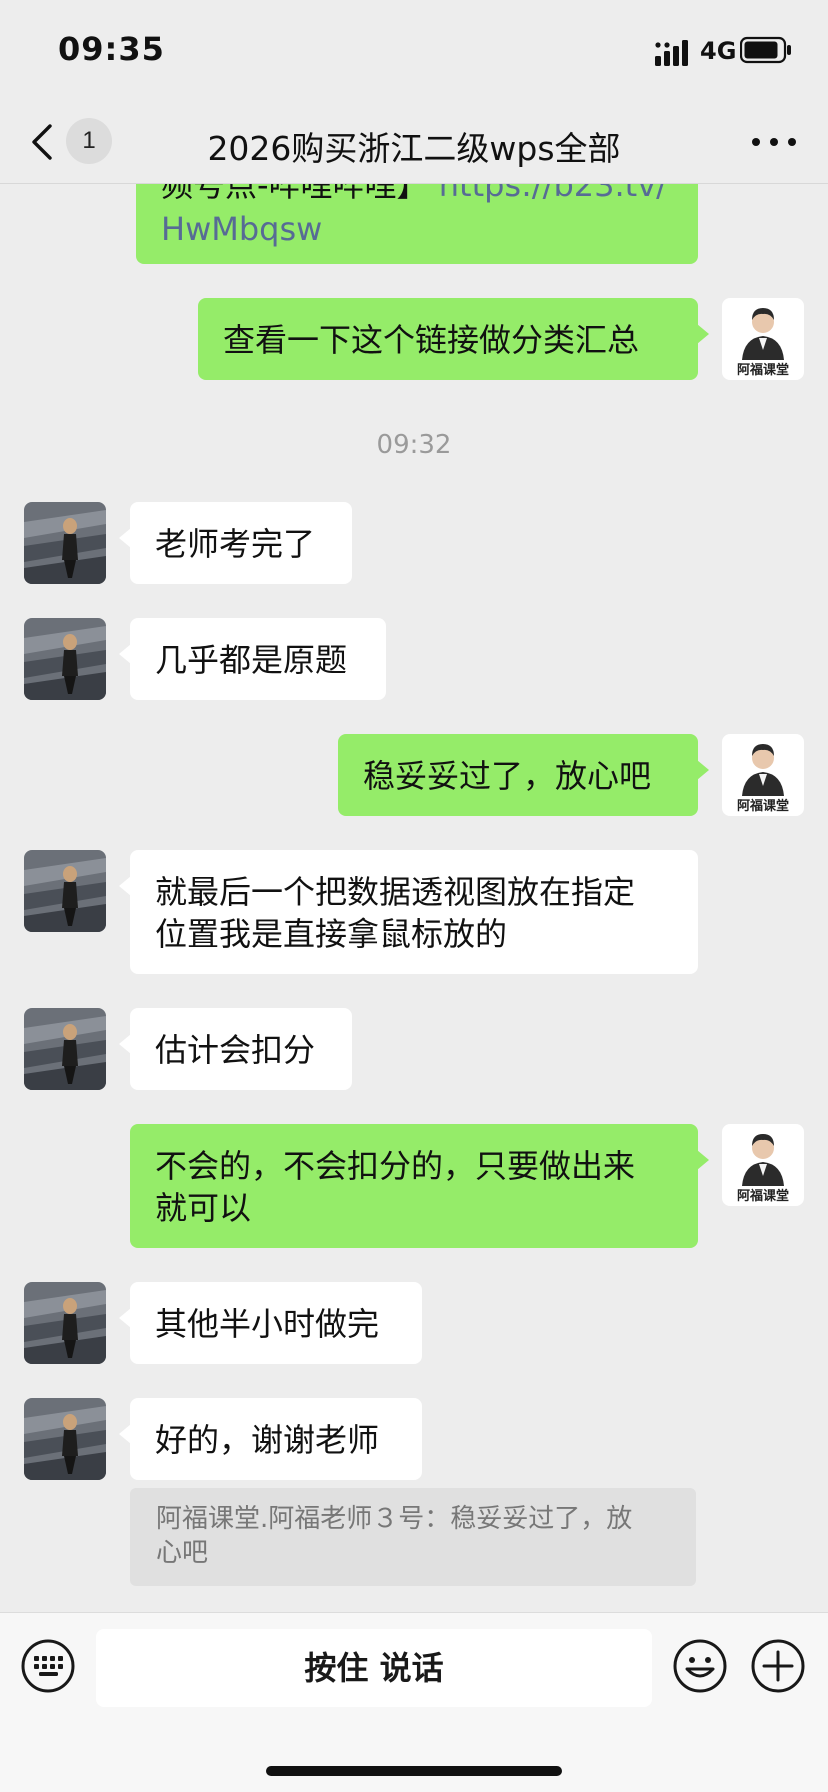 Image resolution: width=828 pixels, height=1792 pixels. What do you see at coordinates (89, 141) in the screenshot?
I see `unread-count-badge: 1` at bounding box center [89, 141].